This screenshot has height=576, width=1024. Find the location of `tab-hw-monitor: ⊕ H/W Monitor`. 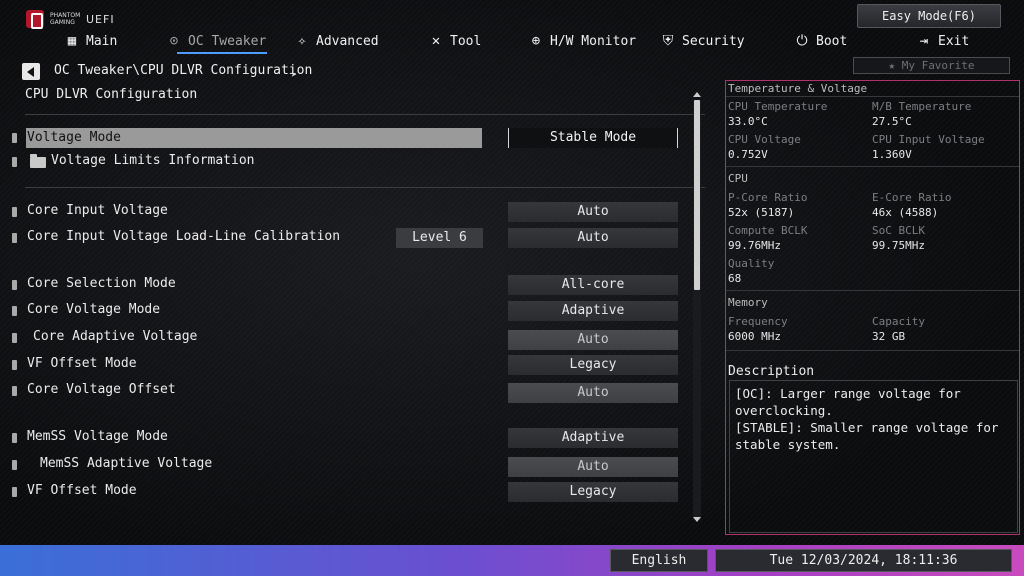

tab-hw-monitor: ⊕ H/W Monitor is located at coordinates (582, 41).